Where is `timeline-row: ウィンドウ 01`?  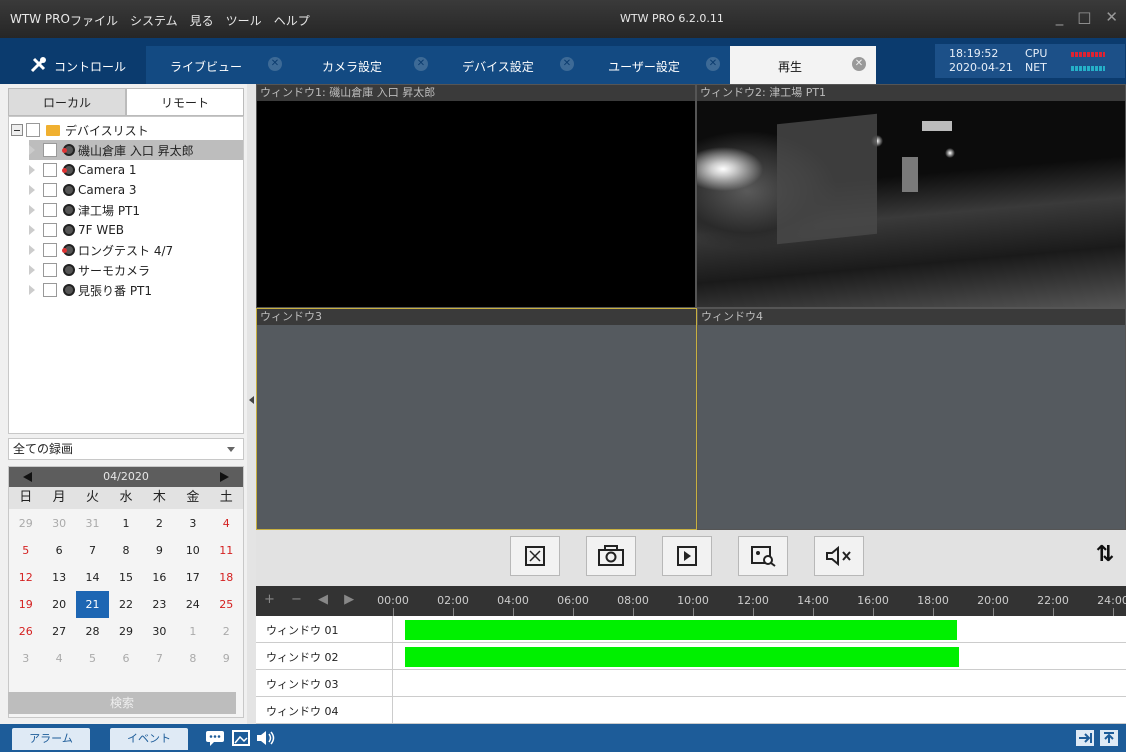
timeline-row: ウィンドウ 01 is located at coordinates (691, 629).